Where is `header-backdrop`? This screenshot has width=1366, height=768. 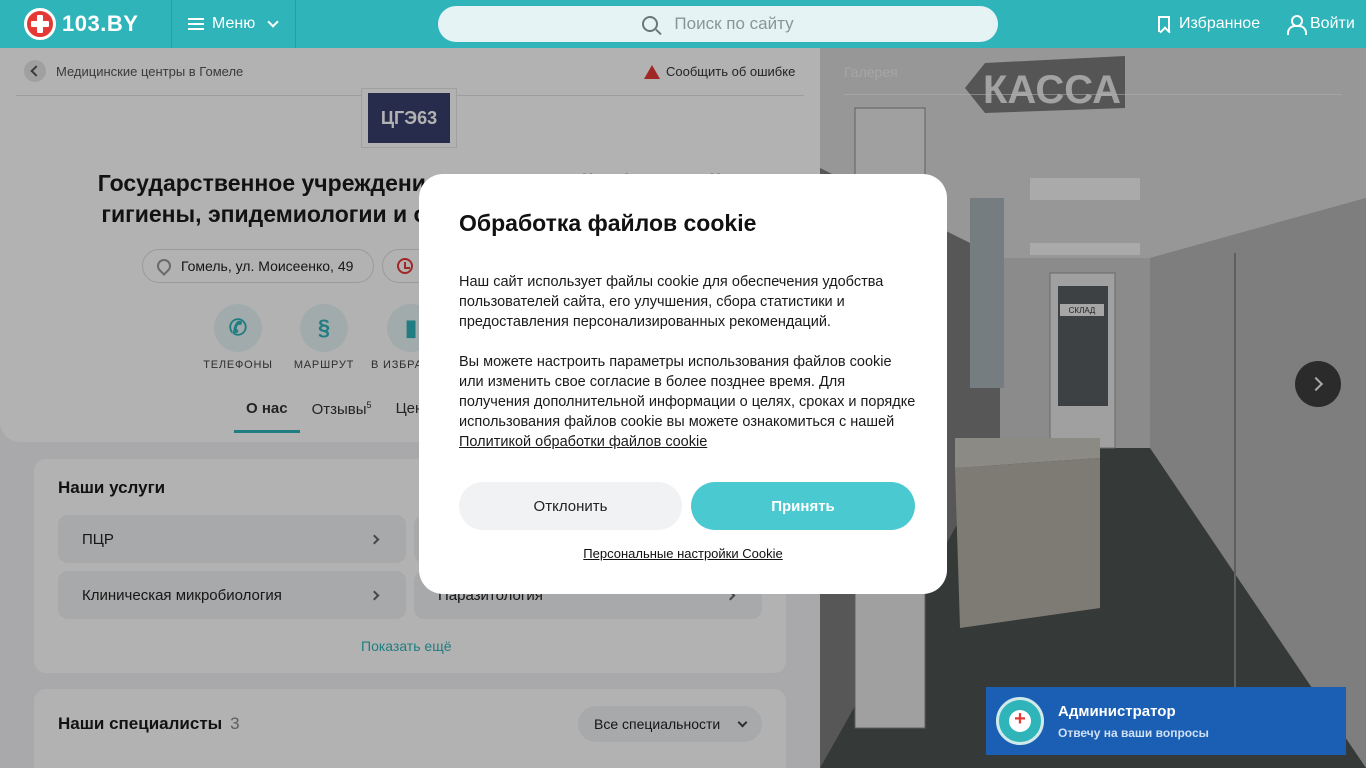
header-backdrop is located at coordinates (683, 24).